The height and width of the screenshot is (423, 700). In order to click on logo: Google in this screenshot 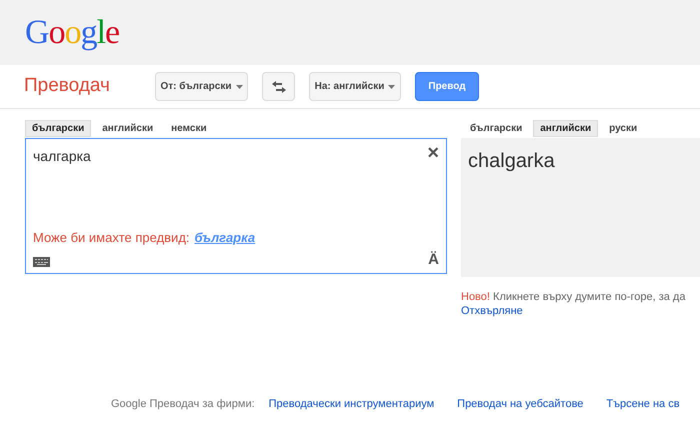, I will do `click(72, 33)`.